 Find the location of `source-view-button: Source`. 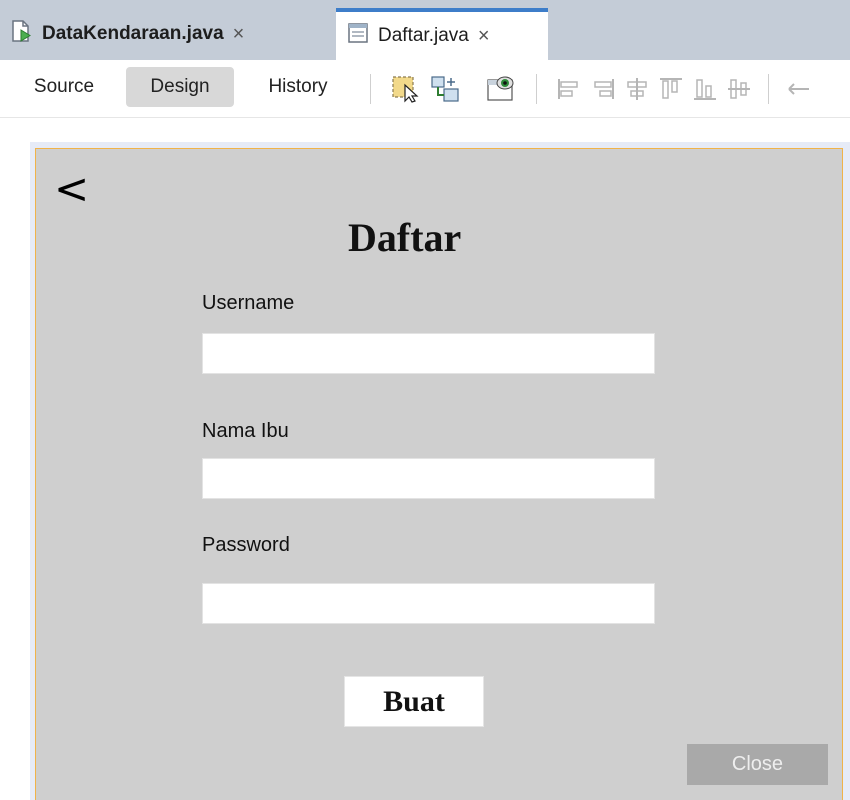

source-view-button: Source is located at coordinates (64, 87).